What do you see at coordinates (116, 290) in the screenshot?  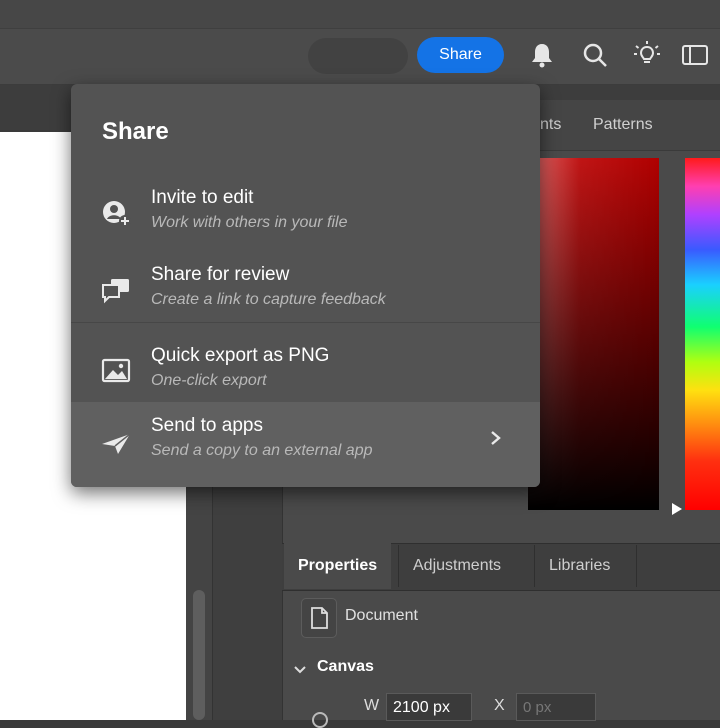 I see `comment-icon` at bounding box center [116, 290].